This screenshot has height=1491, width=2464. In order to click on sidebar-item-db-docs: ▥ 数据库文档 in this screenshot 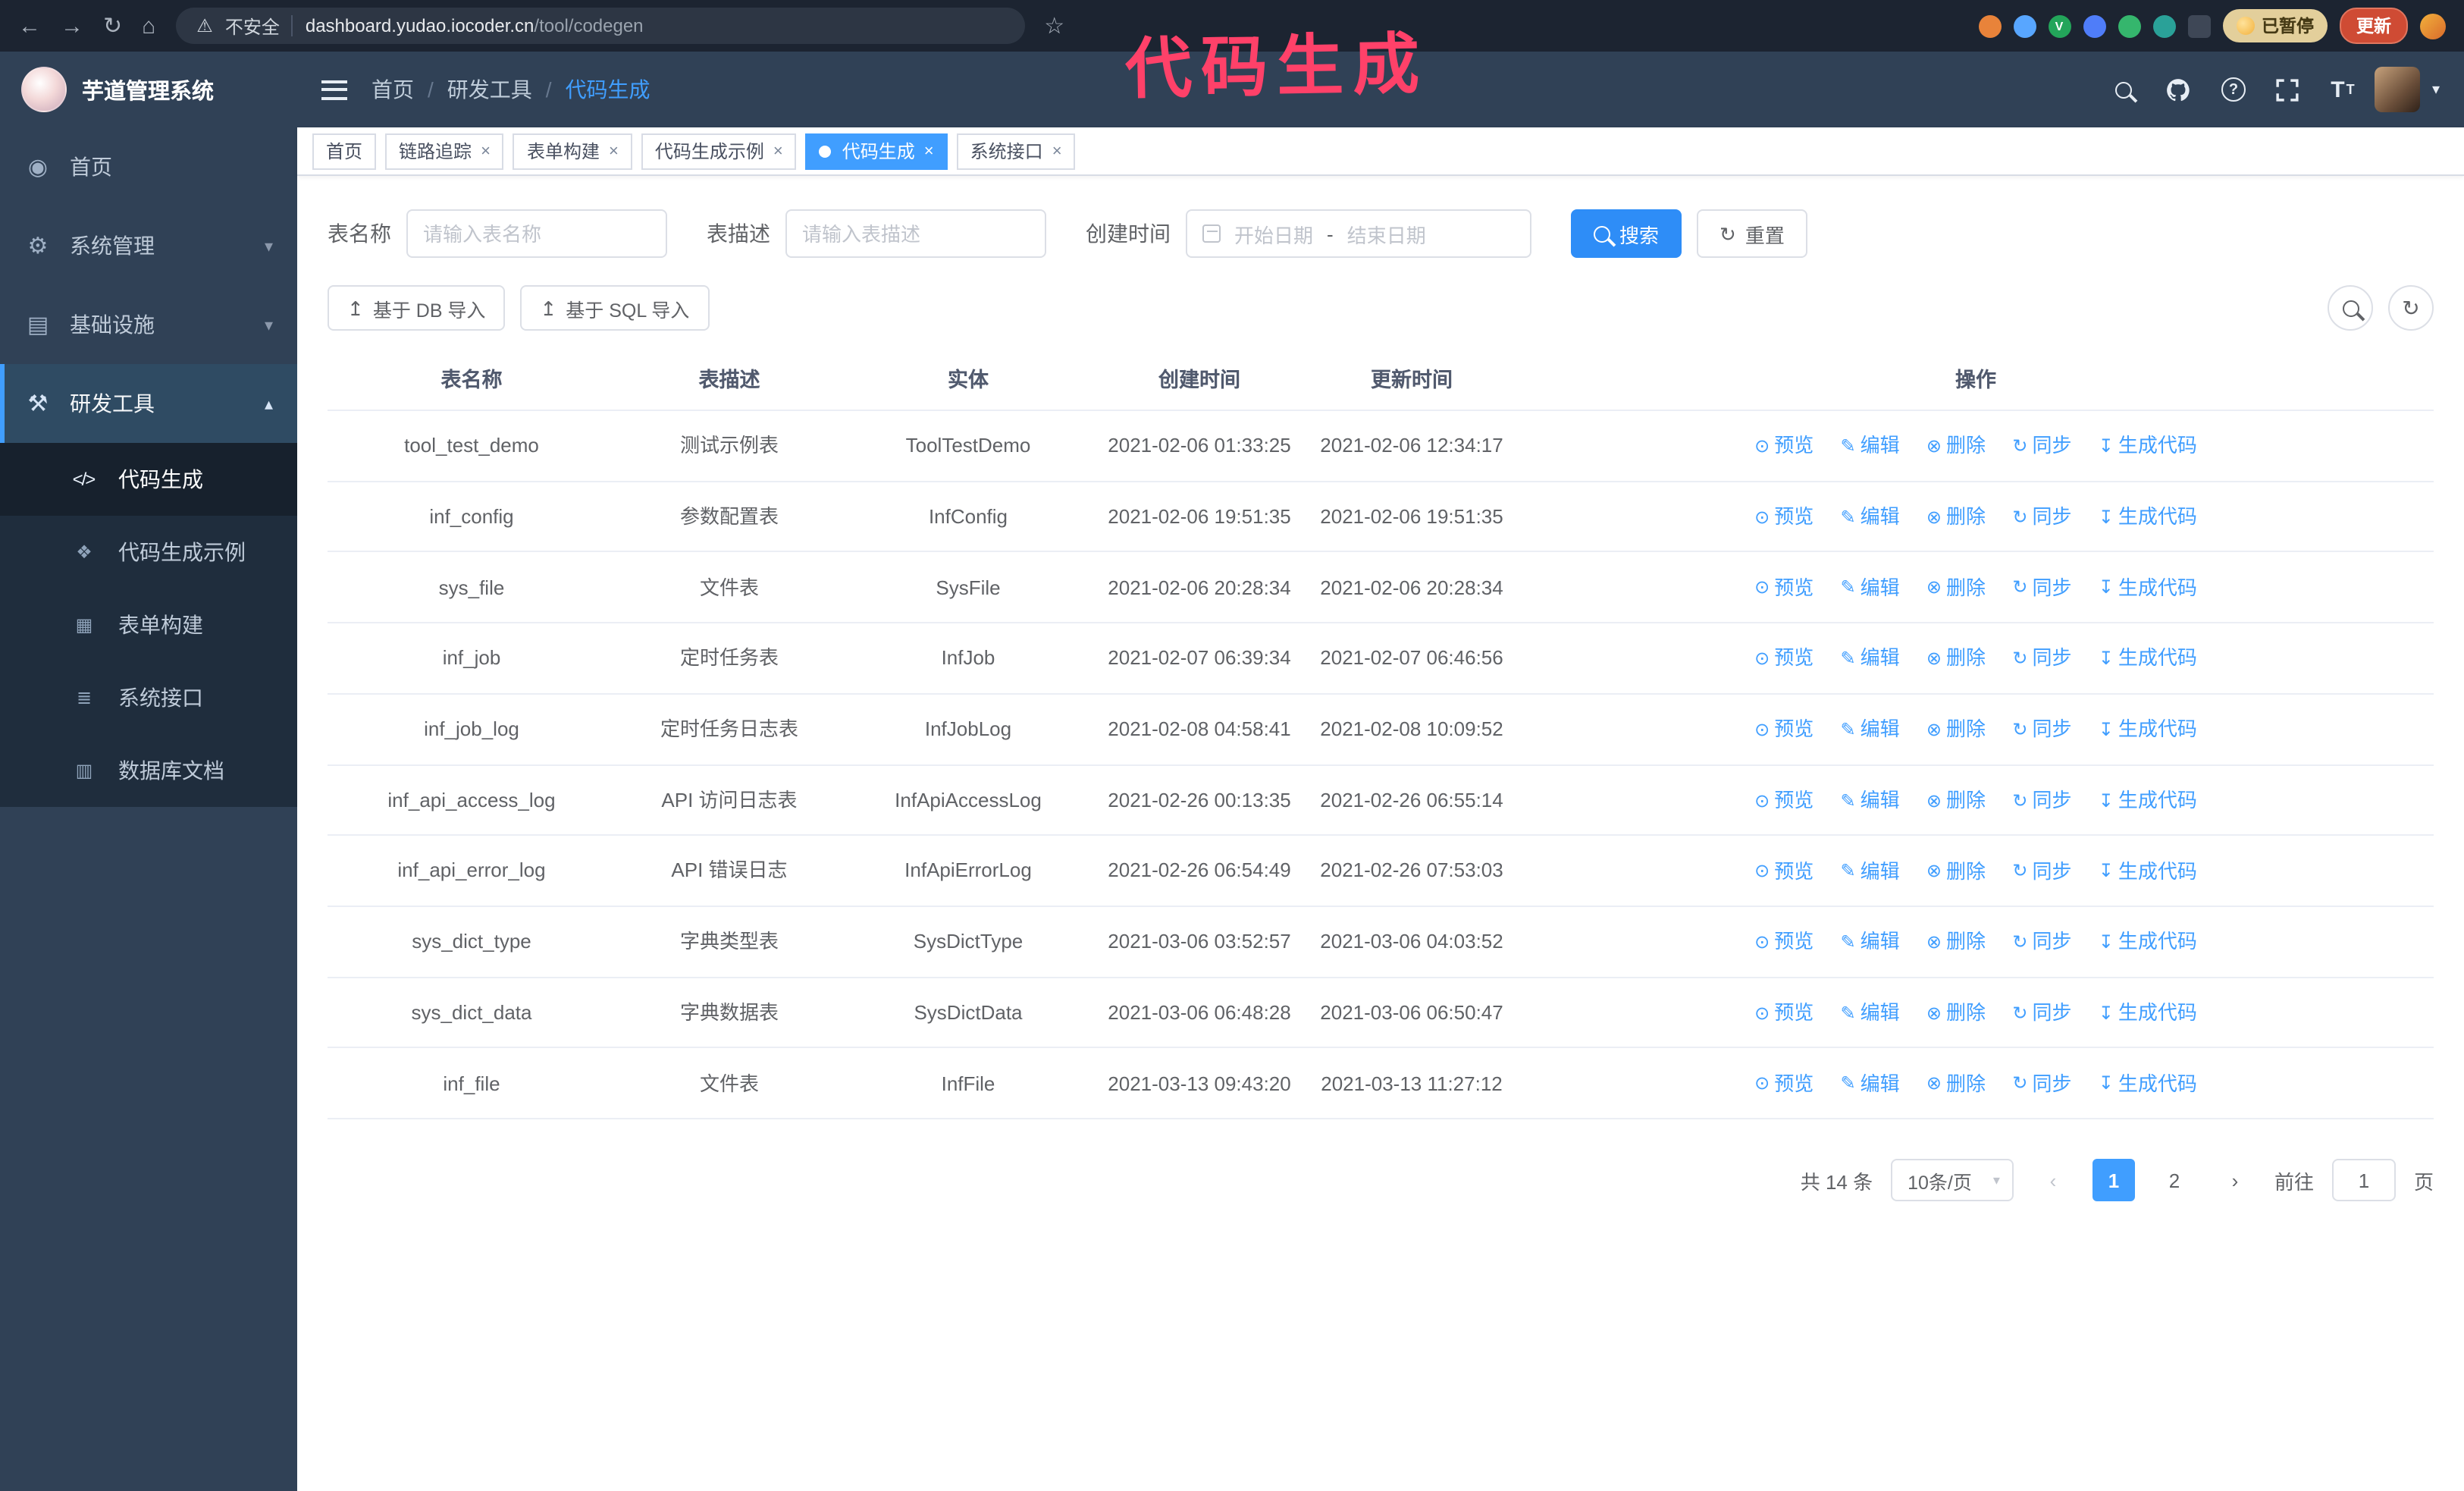, I will do `click(148, 770)`.